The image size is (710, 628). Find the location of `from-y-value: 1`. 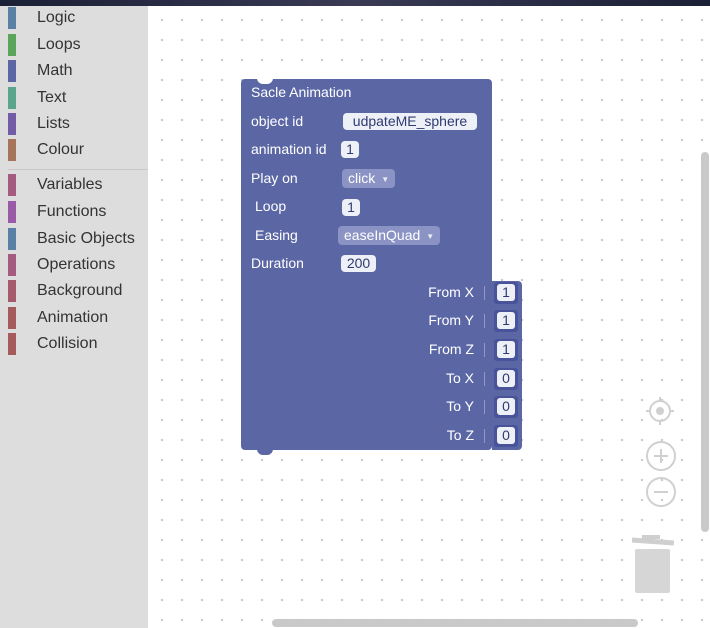

from-y-value: 1 is located at coordinates (506, 320).